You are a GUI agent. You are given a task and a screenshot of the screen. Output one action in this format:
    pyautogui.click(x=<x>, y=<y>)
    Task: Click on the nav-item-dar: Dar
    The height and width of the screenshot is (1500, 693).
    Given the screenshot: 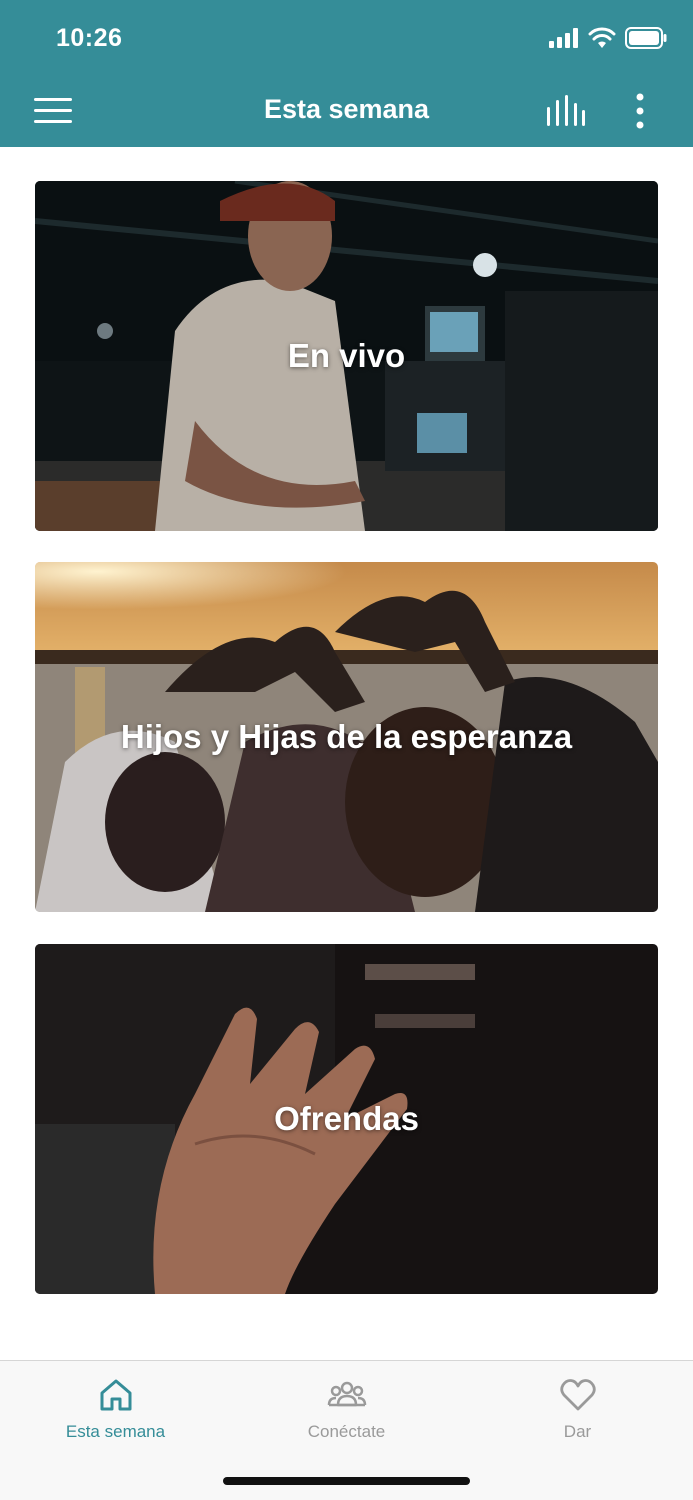 What is the action you would take?
    pyautogui.click(x=577, y=1408)
    